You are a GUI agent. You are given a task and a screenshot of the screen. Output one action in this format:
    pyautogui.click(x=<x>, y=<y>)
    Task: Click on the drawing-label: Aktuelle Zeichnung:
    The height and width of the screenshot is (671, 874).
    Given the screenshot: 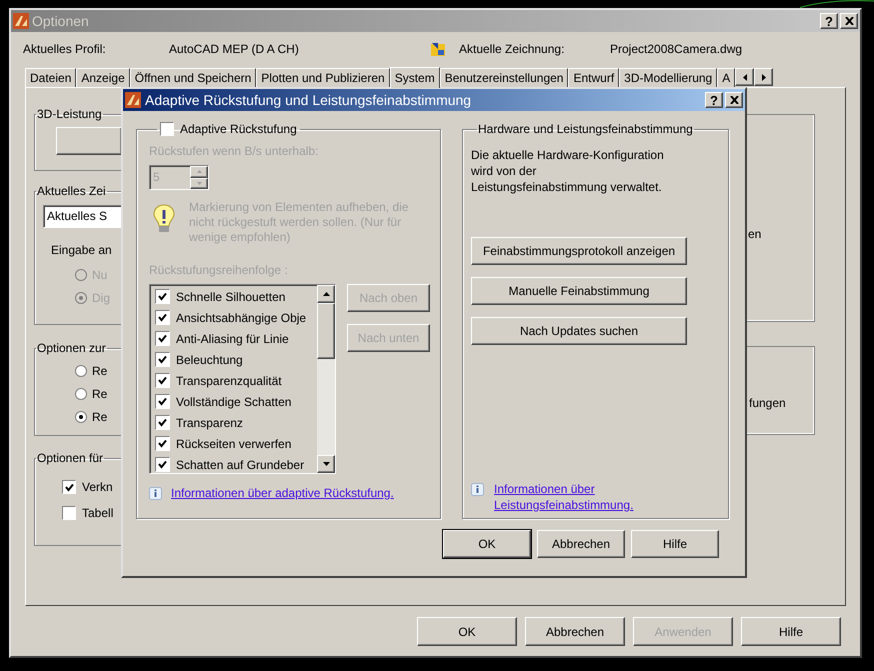 What is the action you would take?
    pyautogui.click(x=512, y=49)
    